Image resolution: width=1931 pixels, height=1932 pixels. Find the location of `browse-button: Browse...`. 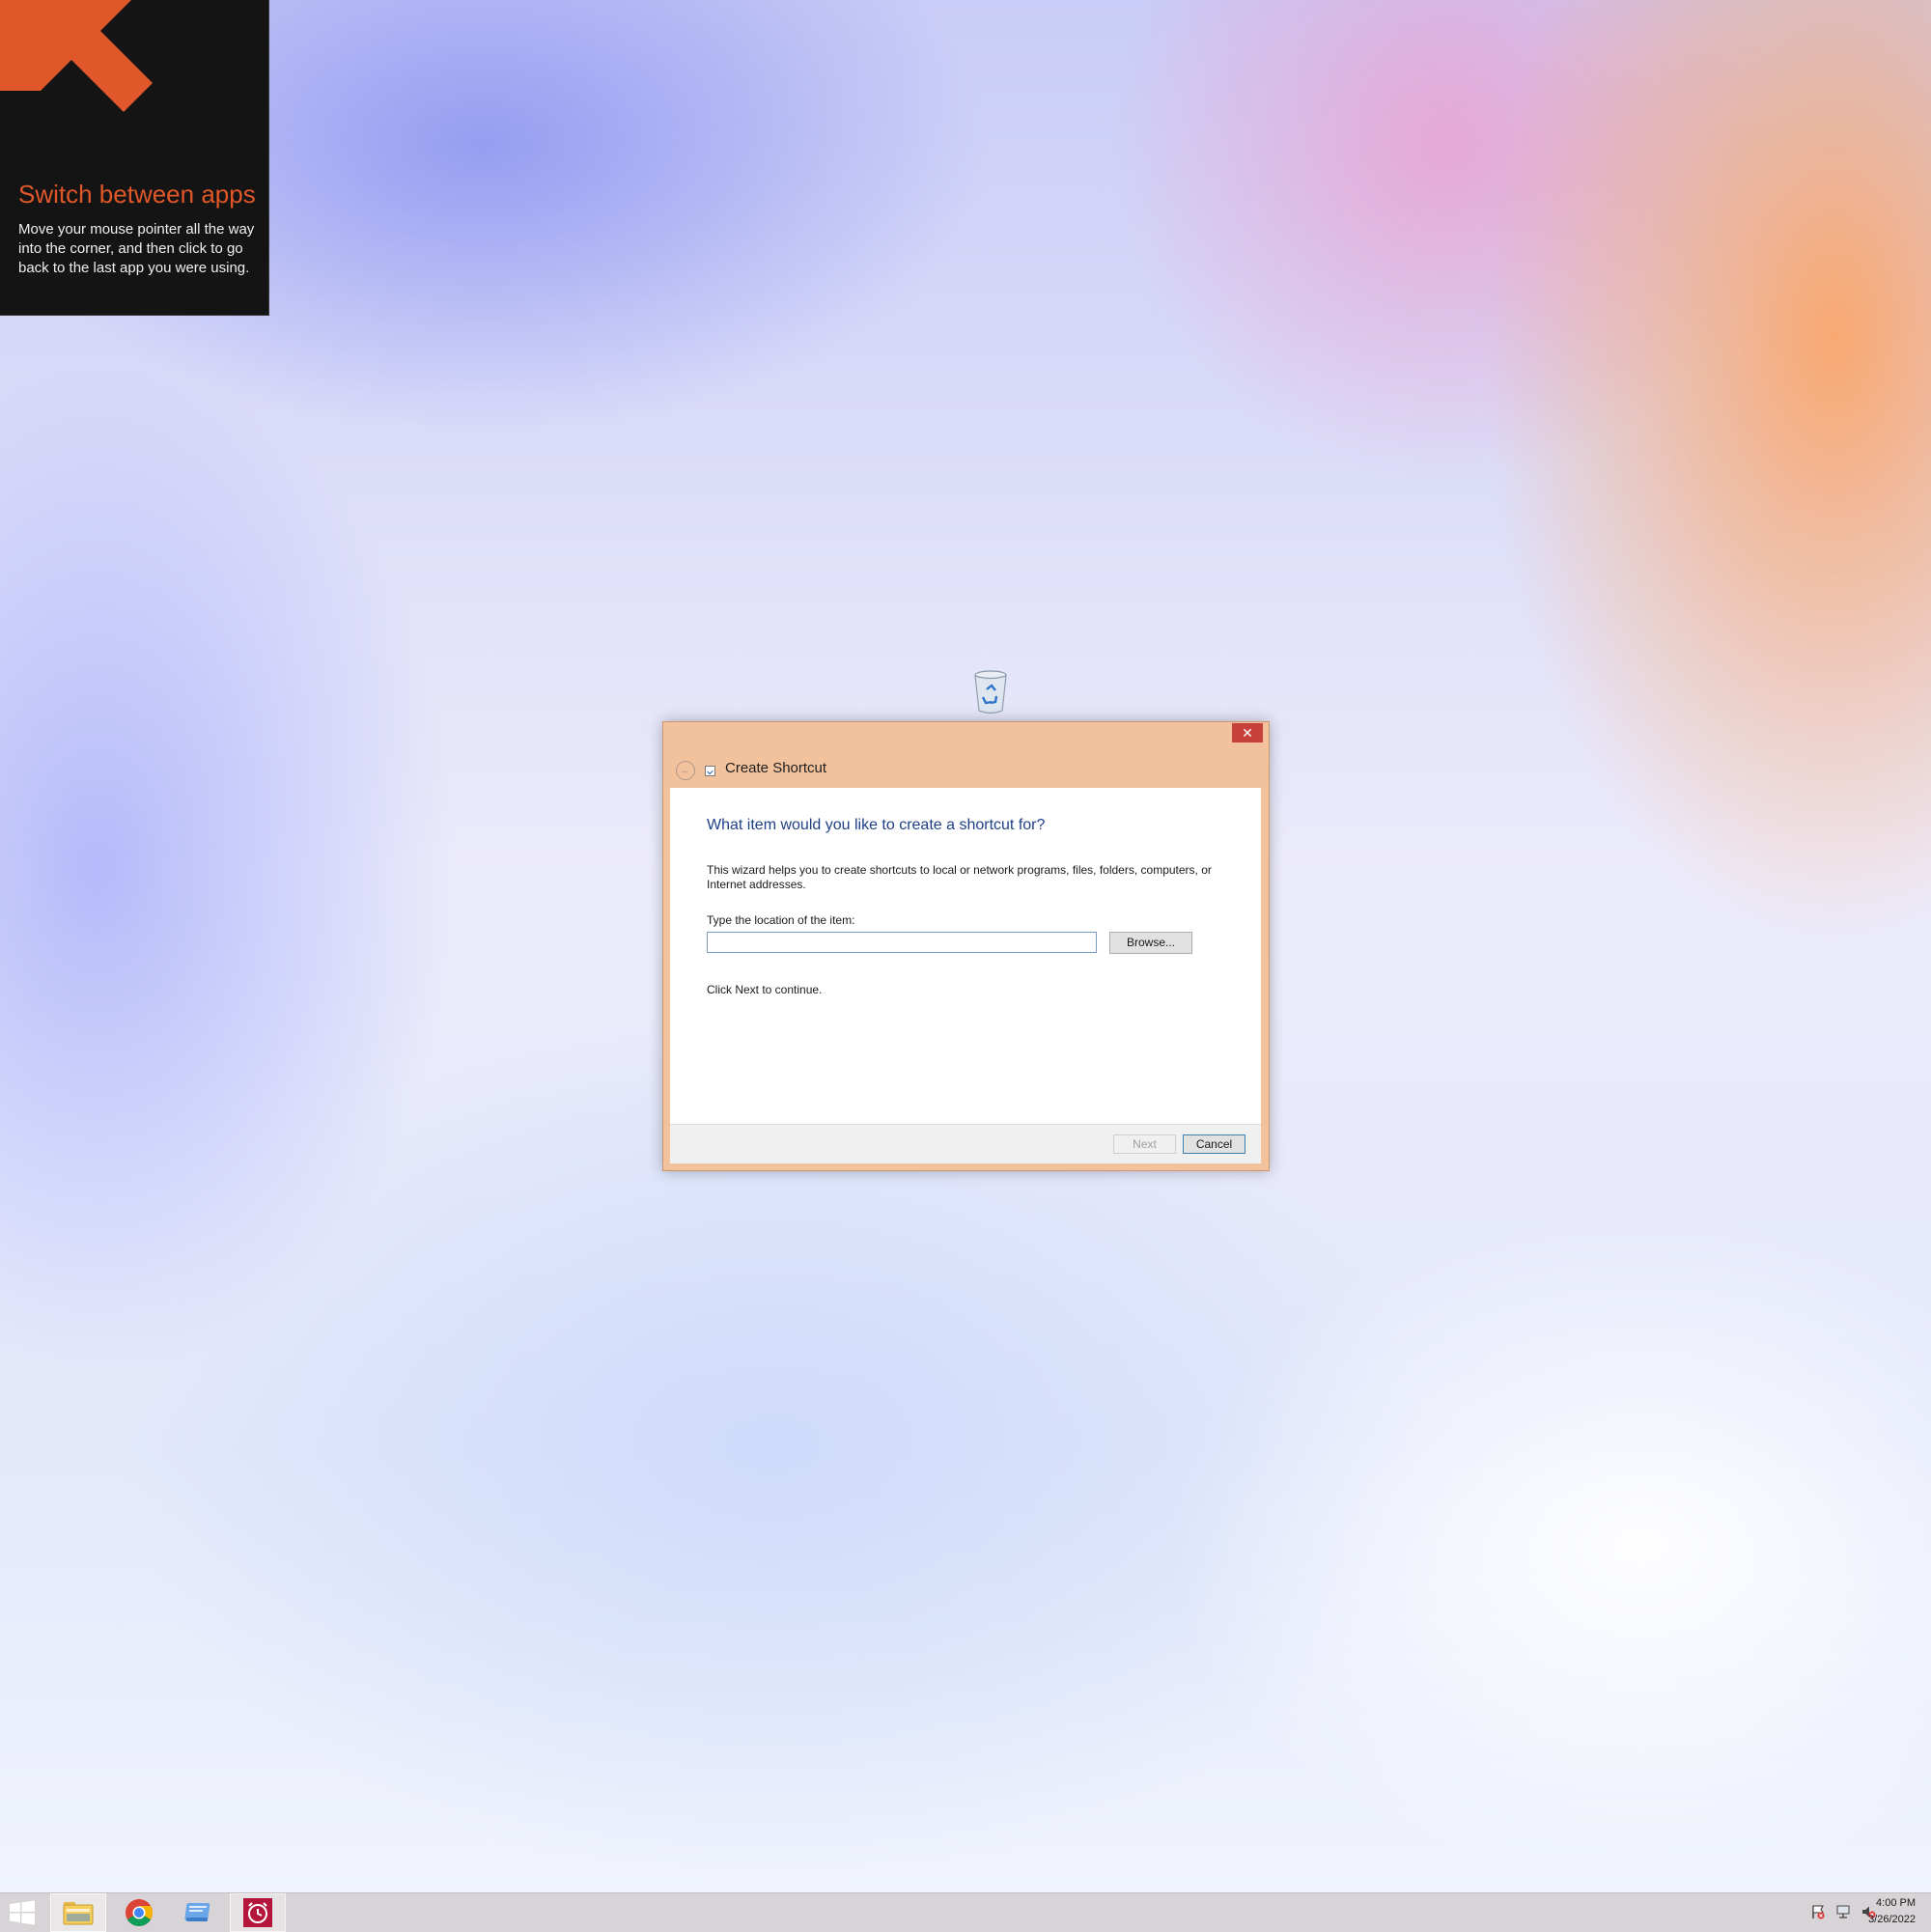

browse-button: Browse... is located at coordinates (1150, 943).